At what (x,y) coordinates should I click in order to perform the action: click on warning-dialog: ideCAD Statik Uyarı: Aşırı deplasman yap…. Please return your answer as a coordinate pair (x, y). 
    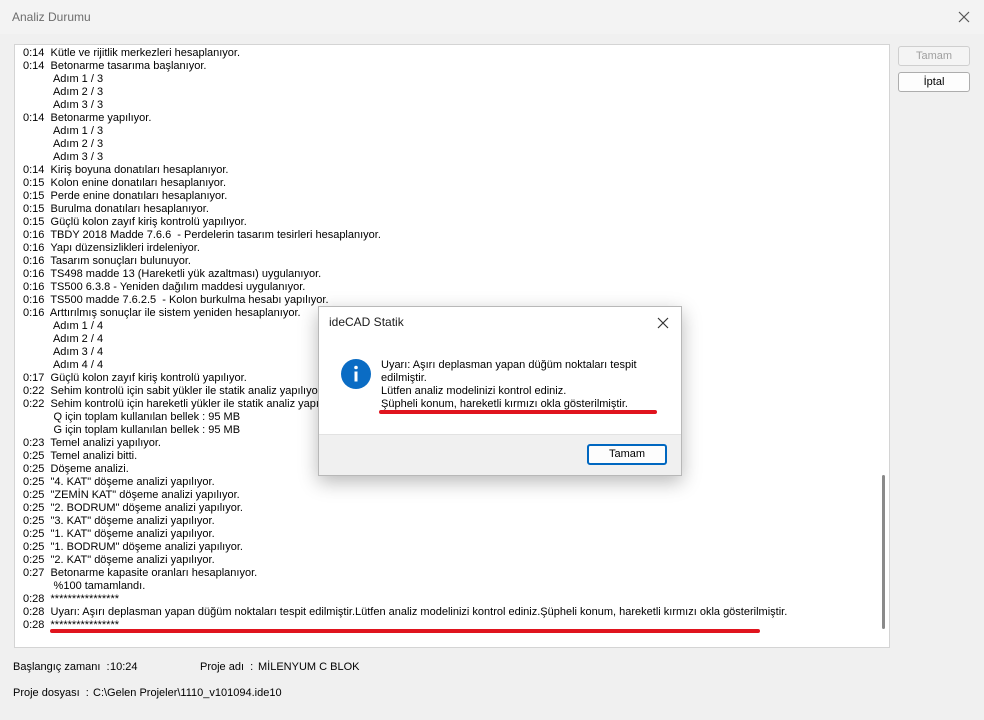
    Looking at the image, I should click on (500, 391).